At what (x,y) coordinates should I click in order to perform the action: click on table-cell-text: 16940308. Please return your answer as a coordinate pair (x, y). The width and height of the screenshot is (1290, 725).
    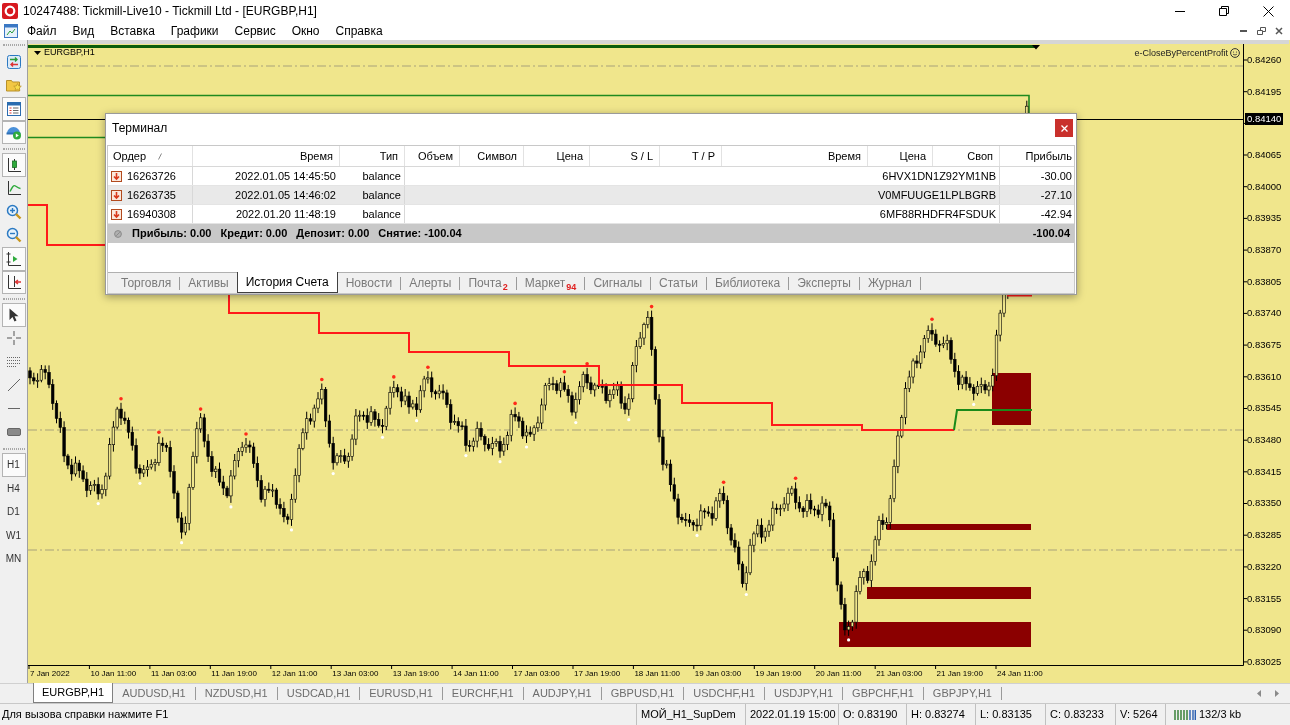
    Looking at the image, I should click on (151, 214).